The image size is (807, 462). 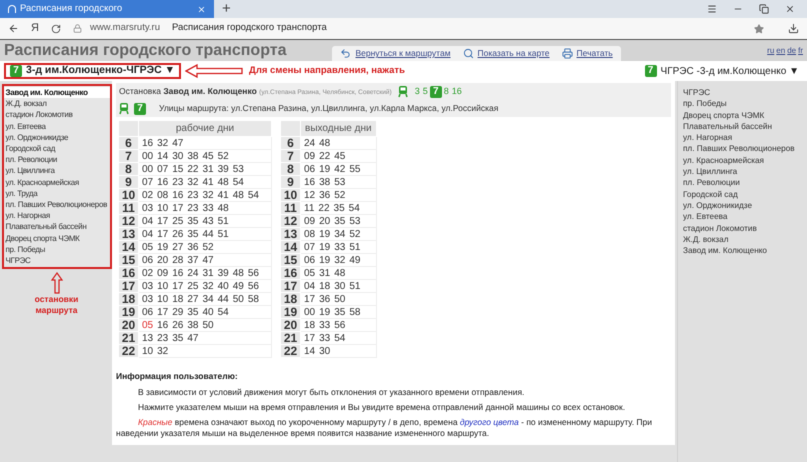 I want to click on minutes-cell: 13 23 35 47, so click(x=205, y=338).